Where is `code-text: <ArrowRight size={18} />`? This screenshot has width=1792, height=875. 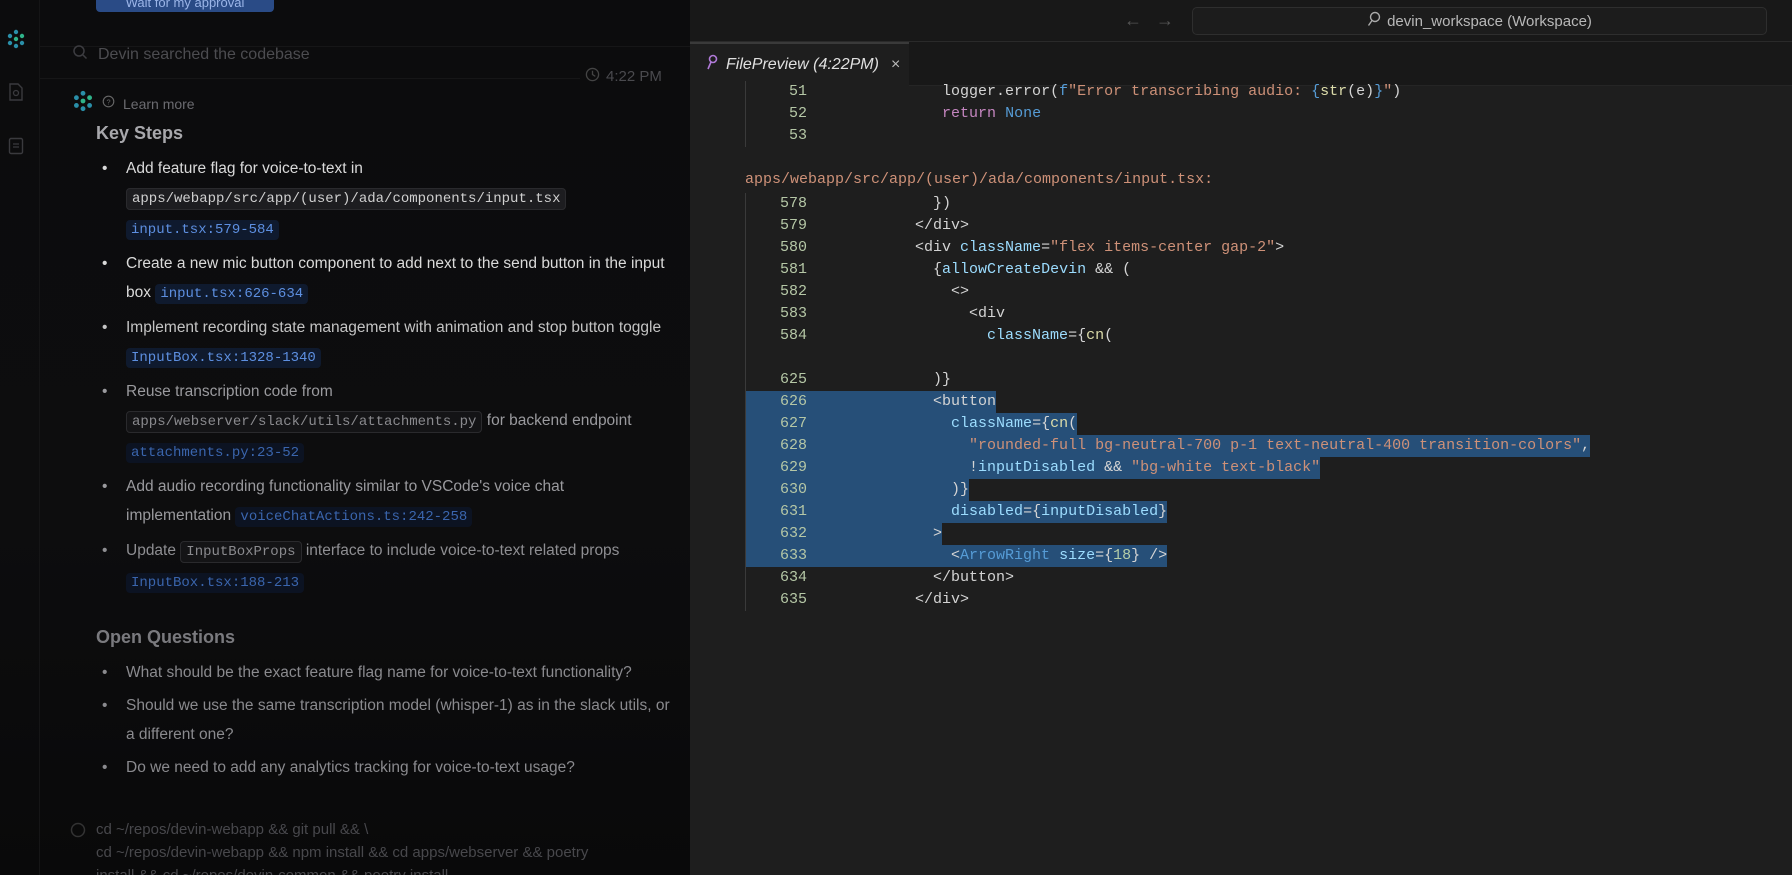
code-text: <ArrowRight size={18} /> is located at coordinates (987, 556).